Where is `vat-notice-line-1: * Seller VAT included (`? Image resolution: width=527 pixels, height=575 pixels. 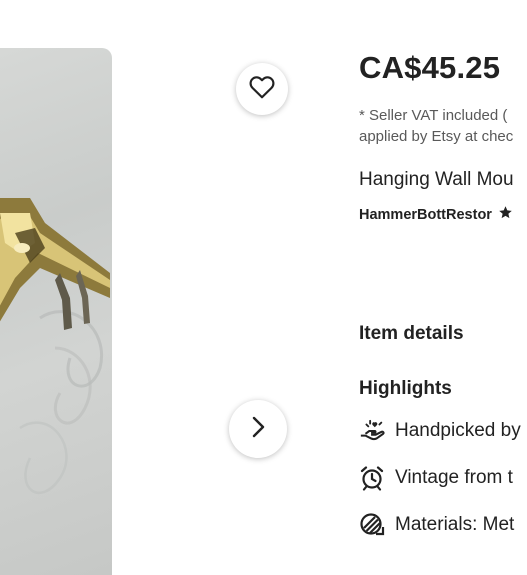 vat-notice-line-1: * Seller VAT included ( is located at coordinates (433, 115).